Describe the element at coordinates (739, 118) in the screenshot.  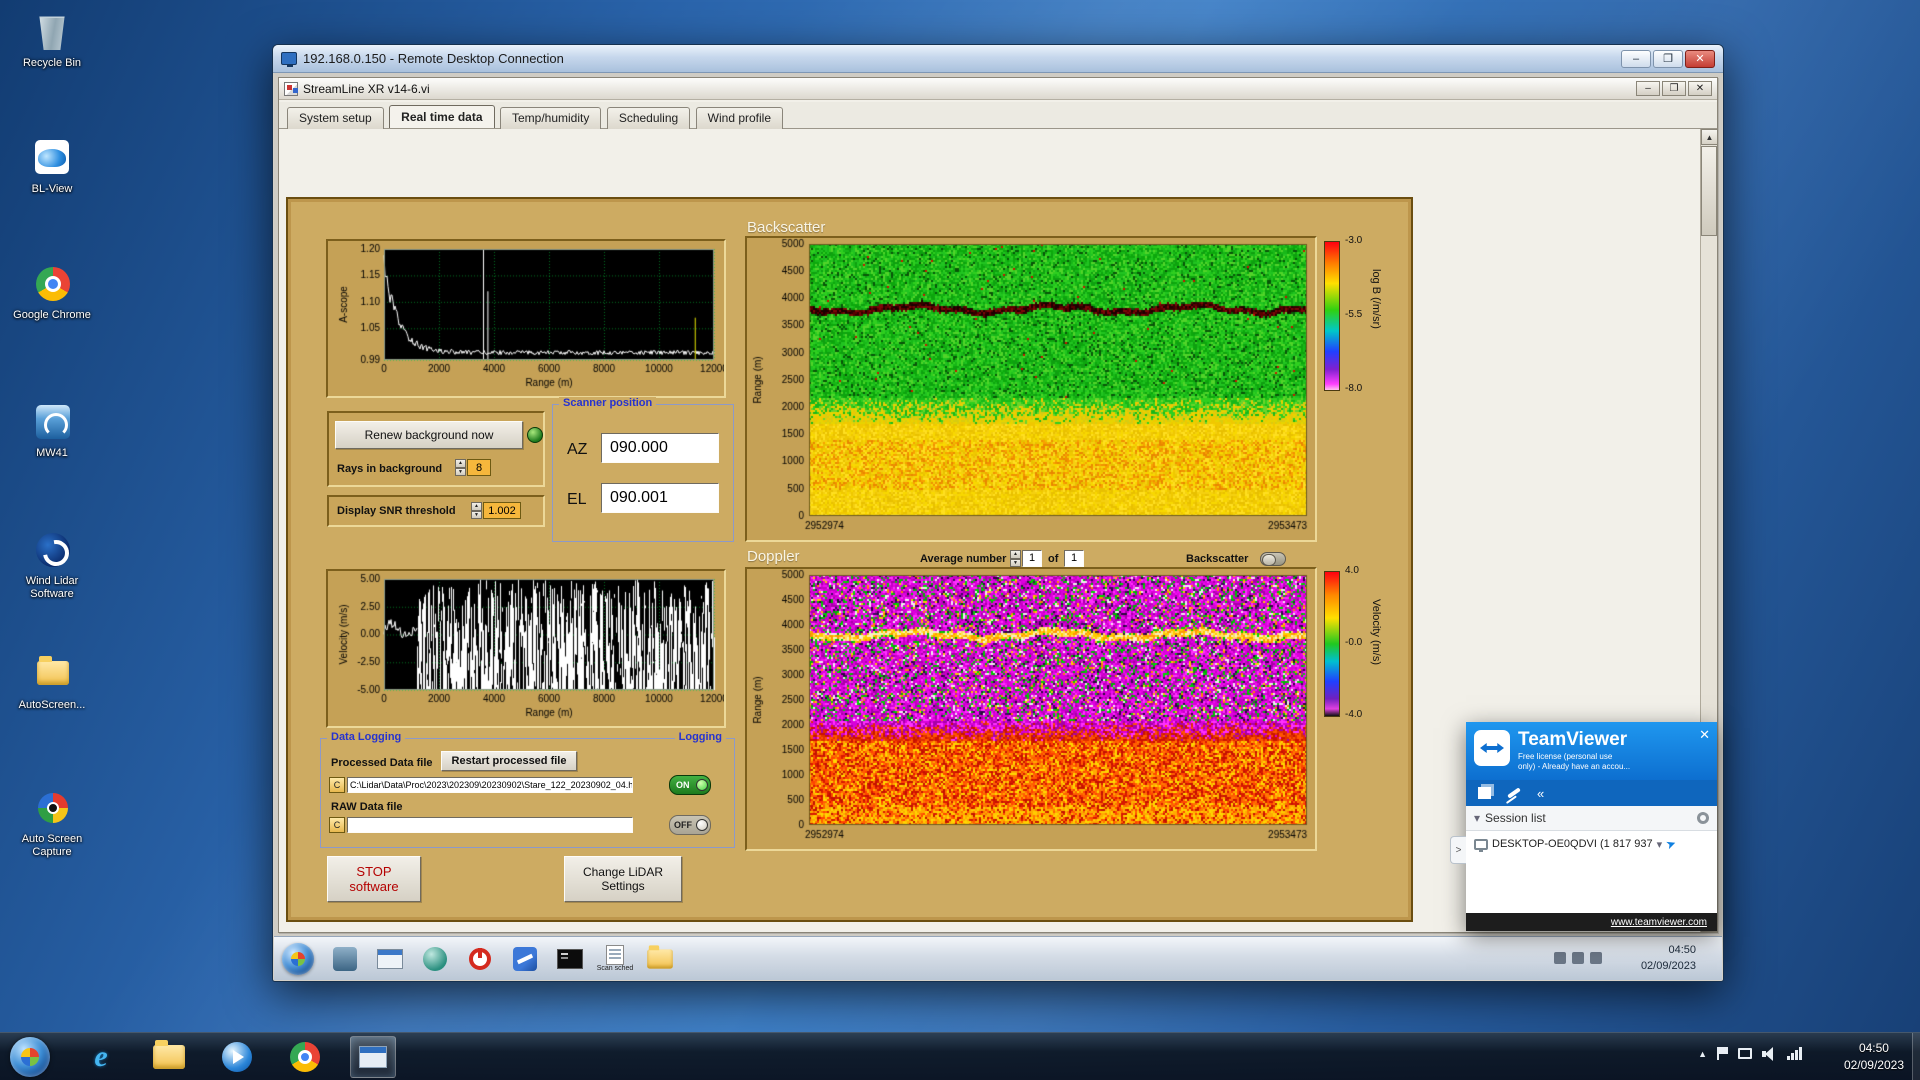
I see `tab-wind-profile: Wind profile` at that location.